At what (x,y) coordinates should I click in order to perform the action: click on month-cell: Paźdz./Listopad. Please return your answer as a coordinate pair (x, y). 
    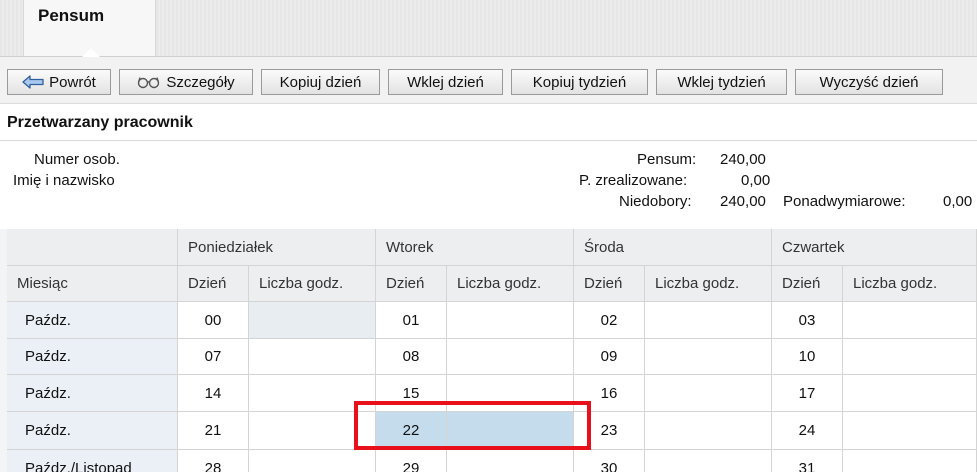
    Looking at the image, I should click on (92, 461).